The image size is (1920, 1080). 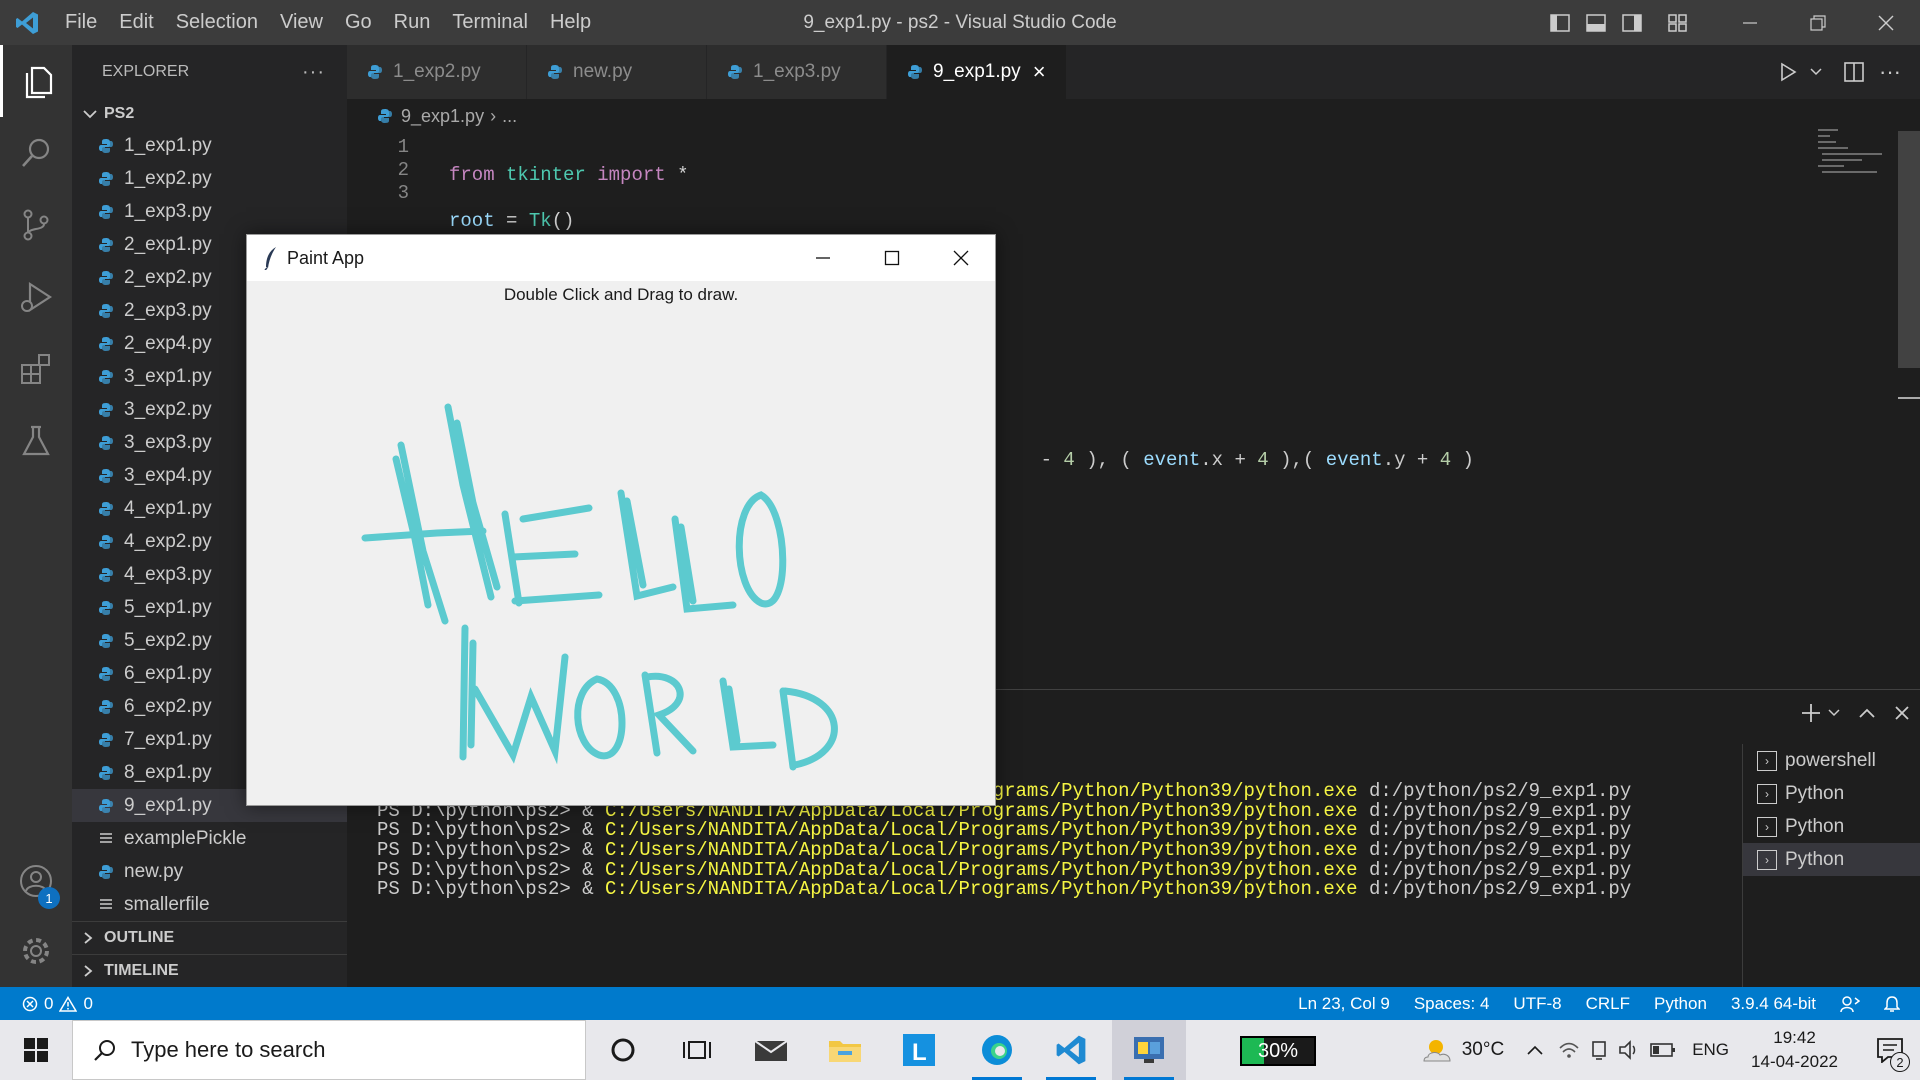 I want to click on toggle-panel-icon, so click(x=1596, y=22).